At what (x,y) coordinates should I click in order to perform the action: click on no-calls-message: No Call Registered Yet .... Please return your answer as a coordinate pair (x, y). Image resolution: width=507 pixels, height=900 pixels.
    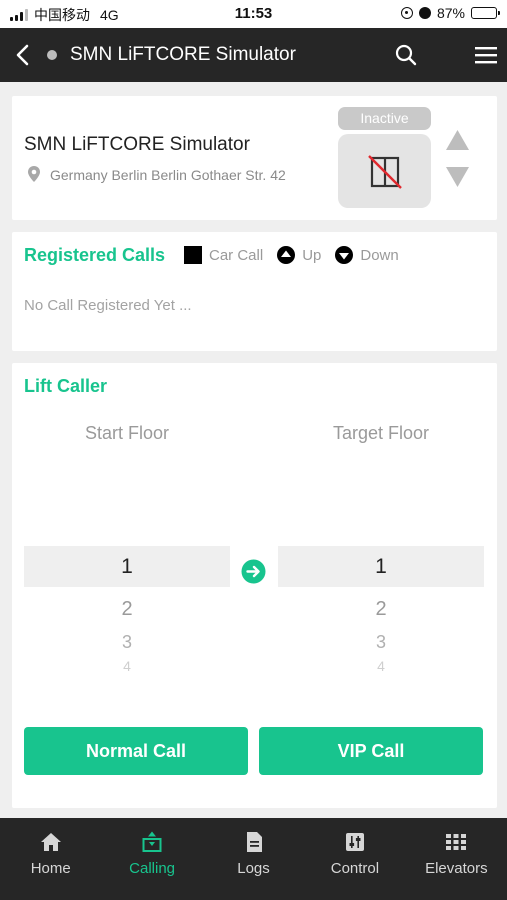
    Looking at the image, I should click on (108, 305).